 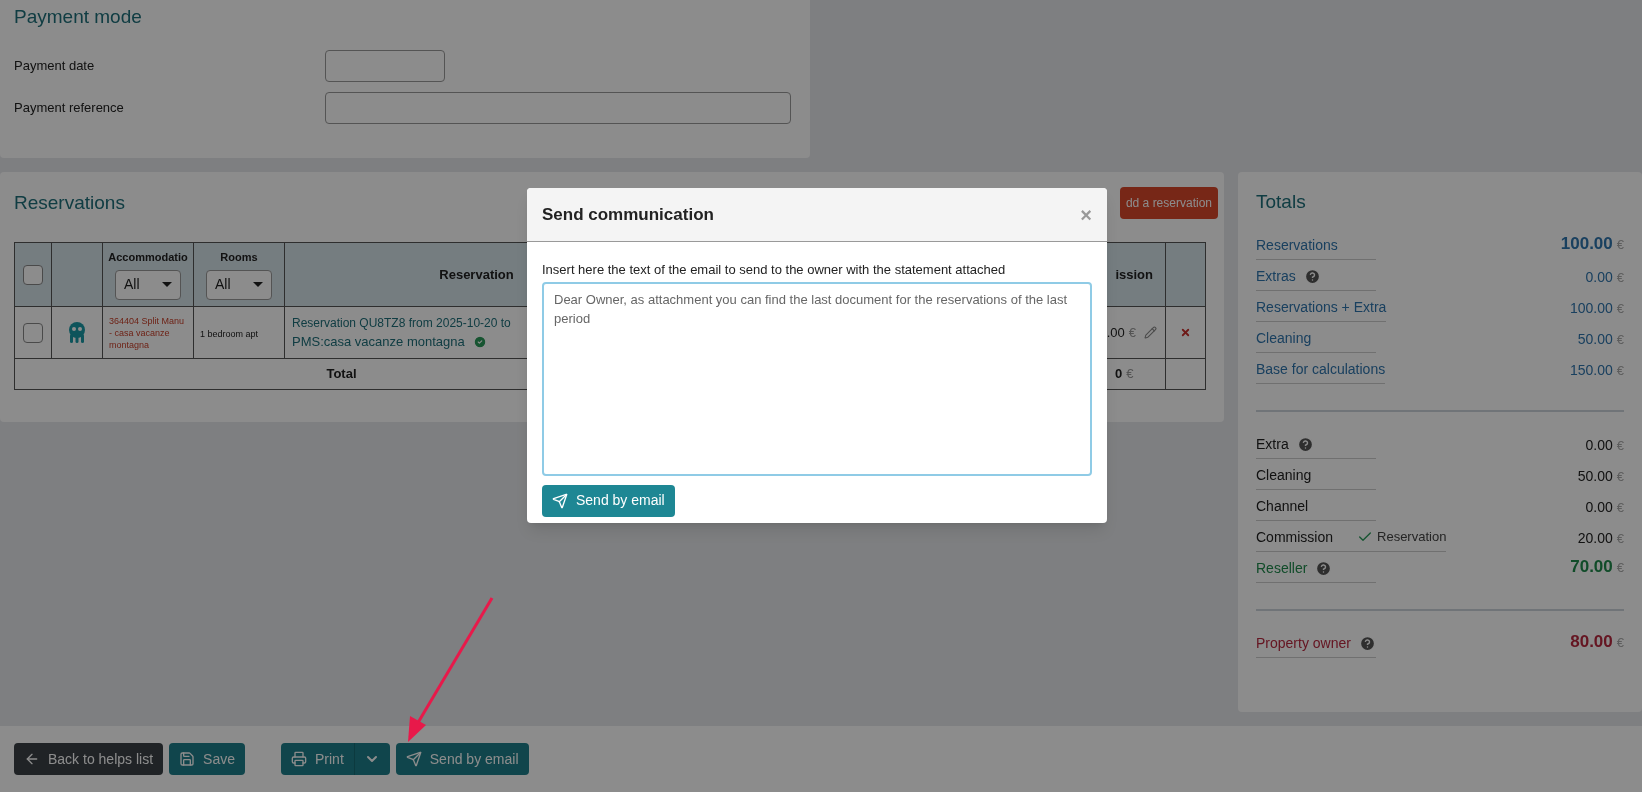 What do you see at coordinates (299, 759) in the screenshot?
I see `printer-icon` at bounding box center [299, 759].